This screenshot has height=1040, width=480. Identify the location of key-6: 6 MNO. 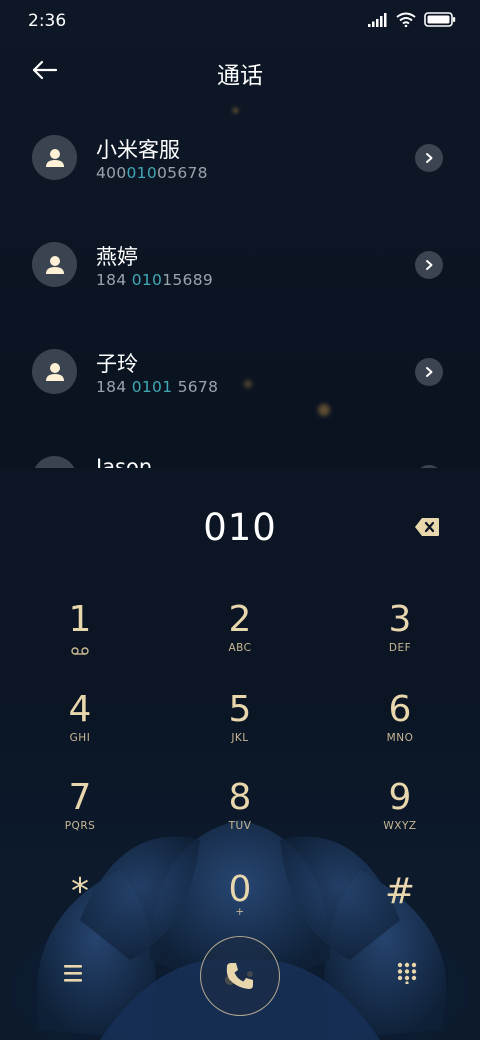
(400, 730).